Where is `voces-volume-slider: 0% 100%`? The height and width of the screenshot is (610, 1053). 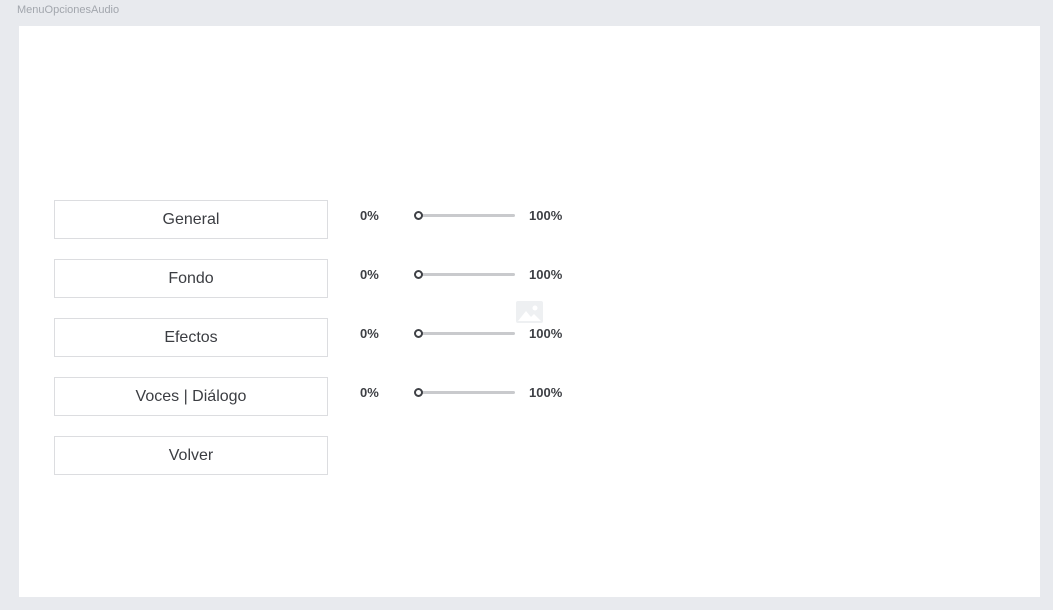 voces-volume-slider: 0% 100% is located at coordinates (475, 393).